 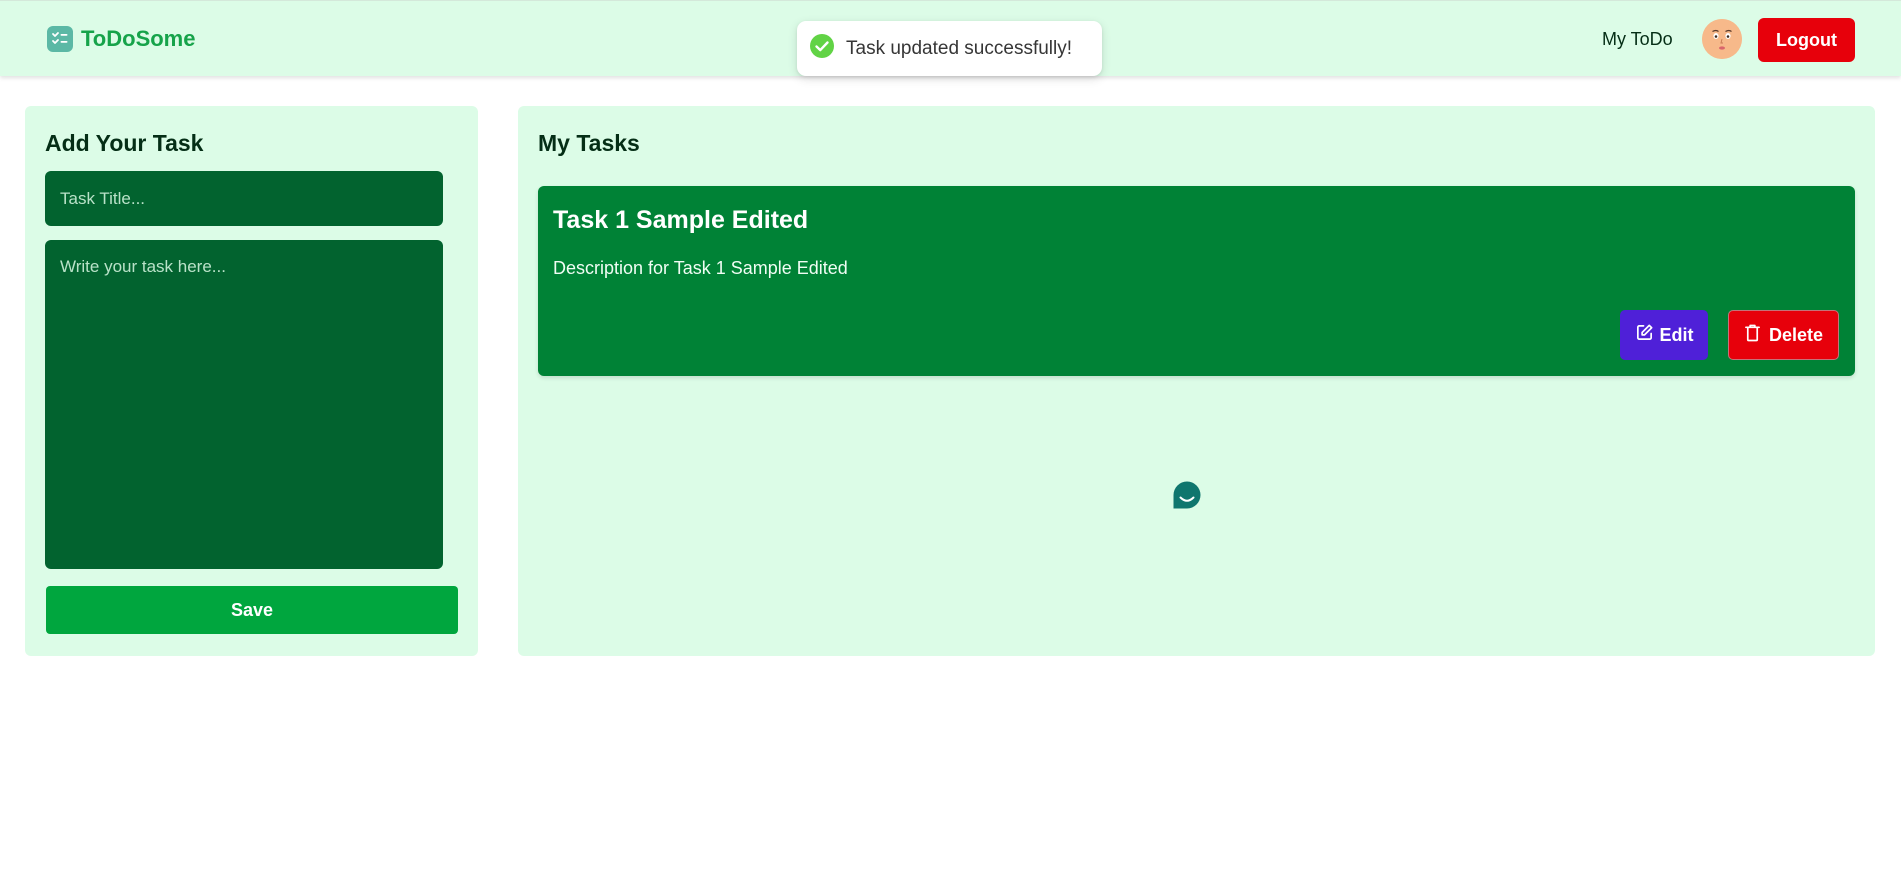 I want to click on checklist-icon, so click(x=60, y=39).